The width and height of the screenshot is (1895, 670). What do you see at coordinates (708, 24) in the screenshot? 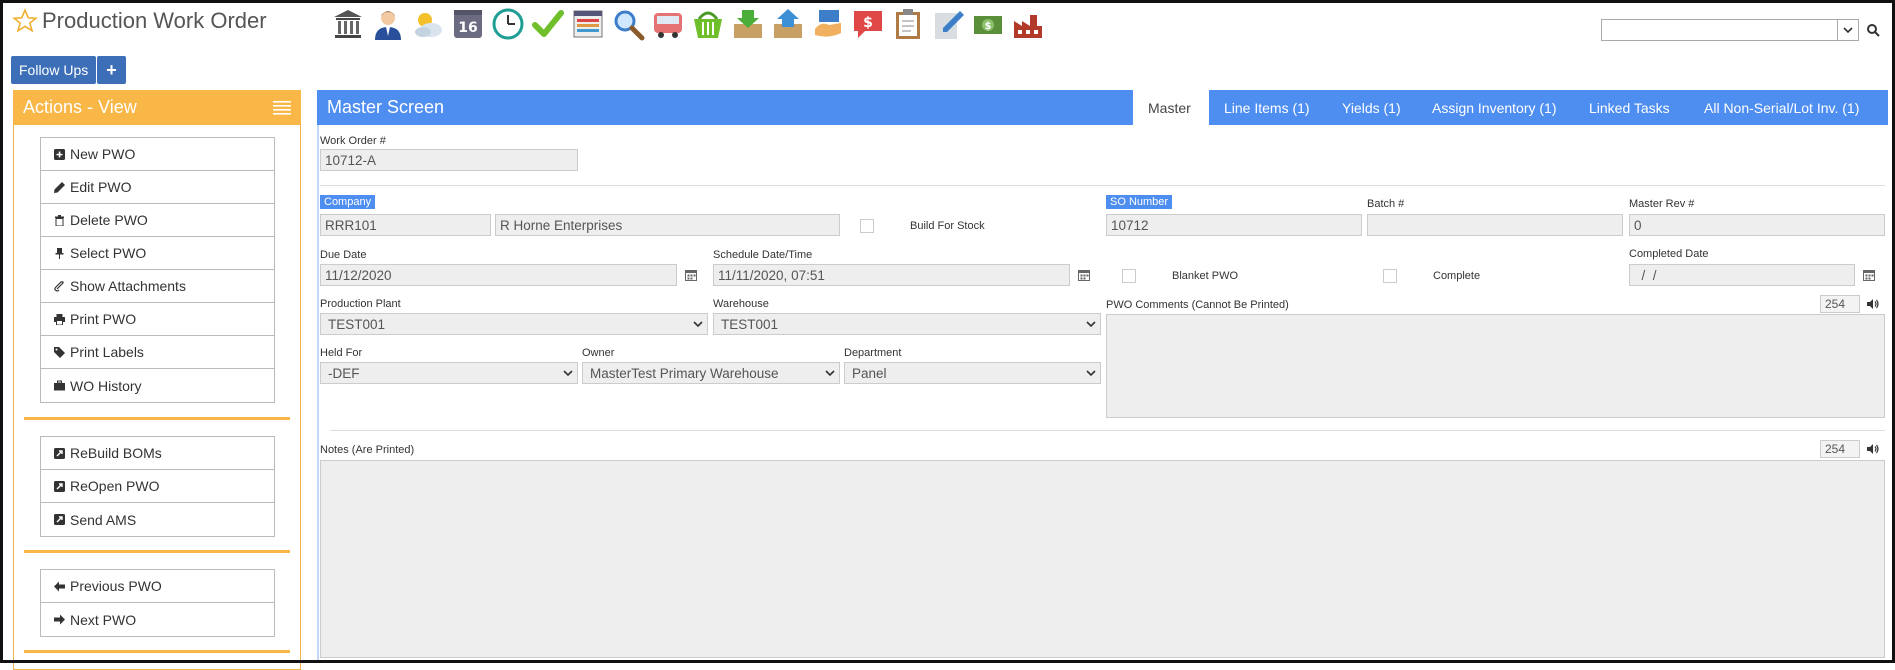
I see `basket-icon` at bounding box center [708, 24].